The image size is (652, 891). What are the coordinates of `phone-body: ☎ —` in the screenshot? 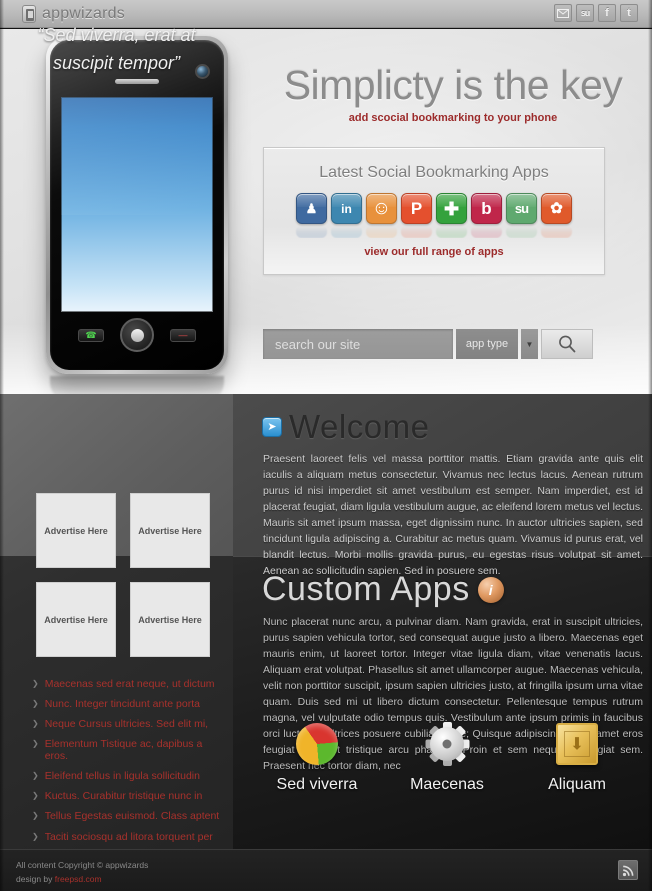 It's located at (137, 205).